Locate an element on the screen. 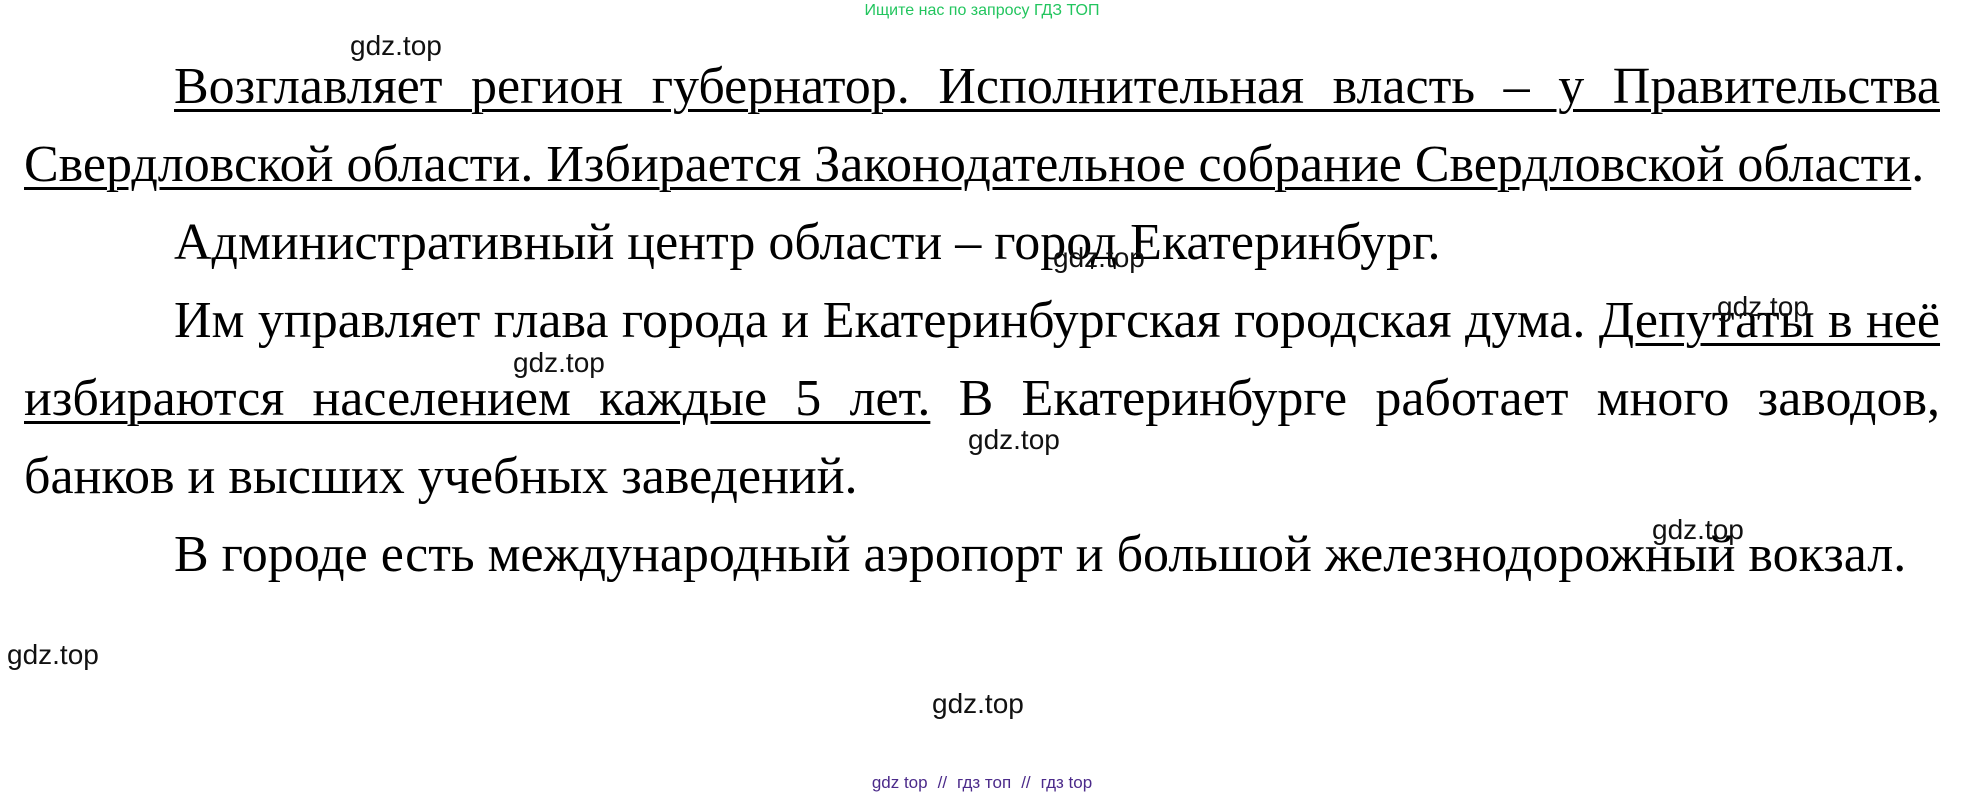 The image size is (1964, 792). footer-link-gdz-top-mixed: гдз top is located at coordinates (1067, 782).